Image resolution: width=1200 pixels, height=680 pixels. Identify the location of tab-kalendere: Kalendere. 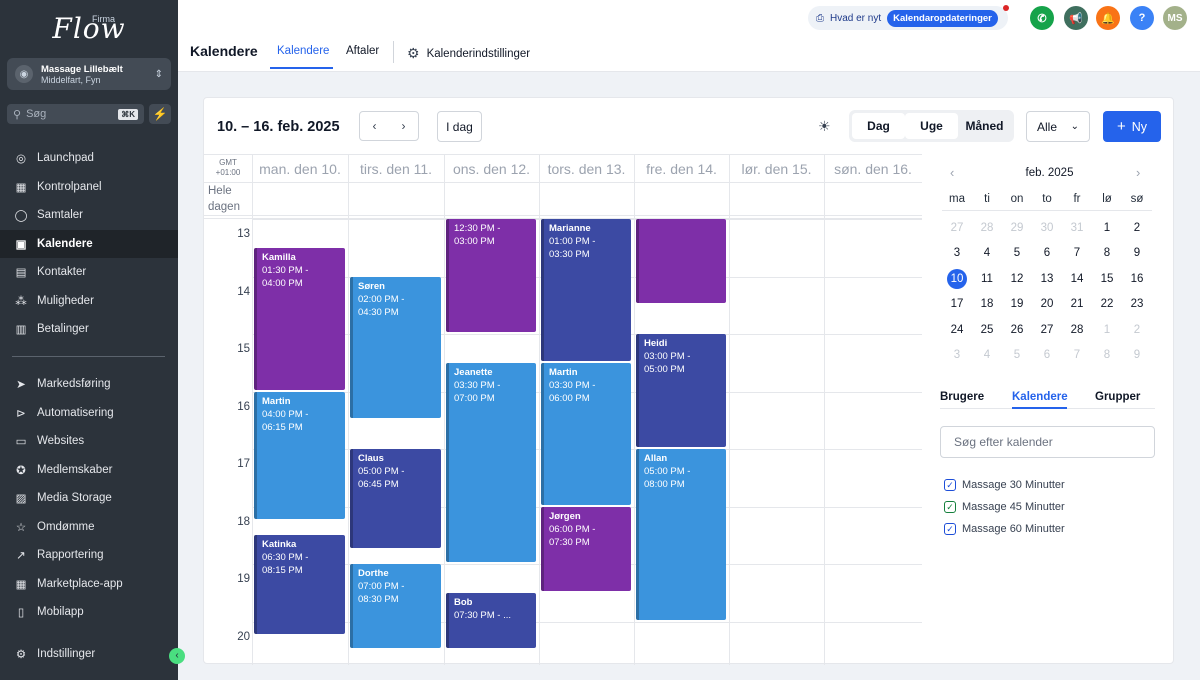
(303, 51).